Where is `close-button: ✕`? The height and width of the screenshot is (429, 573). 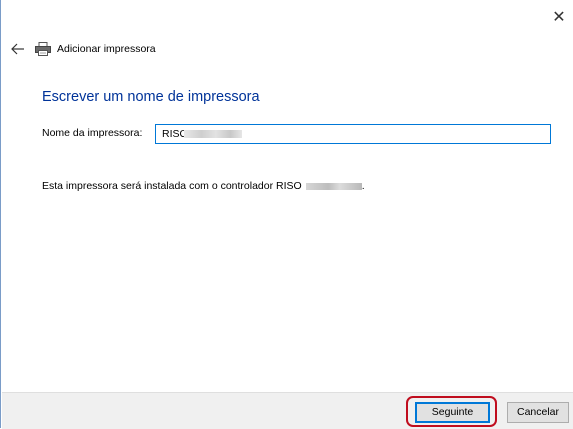
close-button: ✕ is located at coordinates (559, 18).